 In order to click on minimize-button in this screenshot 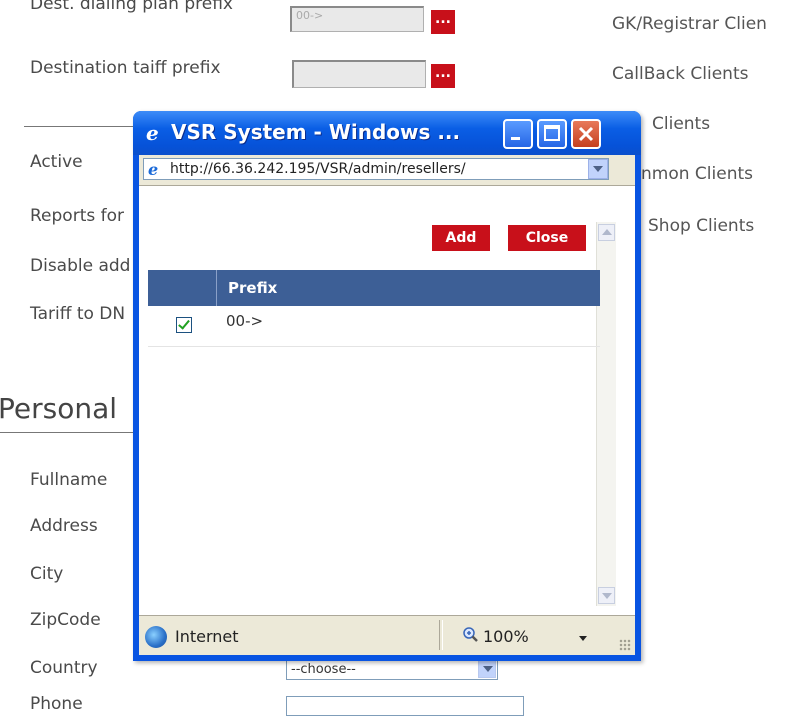, I will do `click(518, 134)`.